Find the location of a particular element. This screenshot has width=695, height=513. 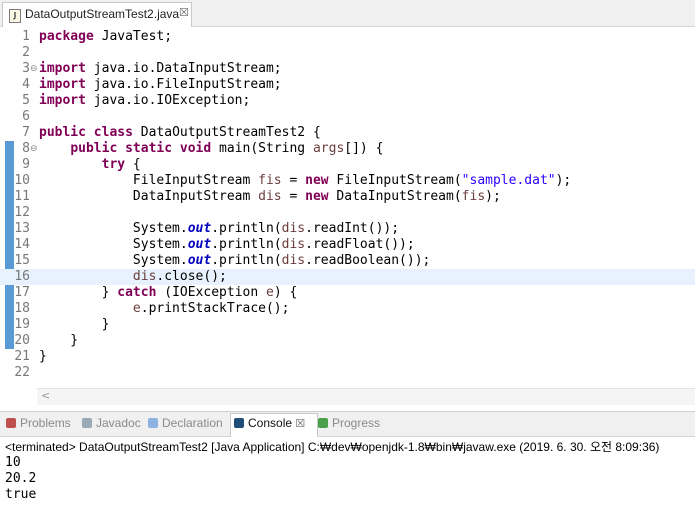

line-number: 12 is located at coordinates (22, 212).